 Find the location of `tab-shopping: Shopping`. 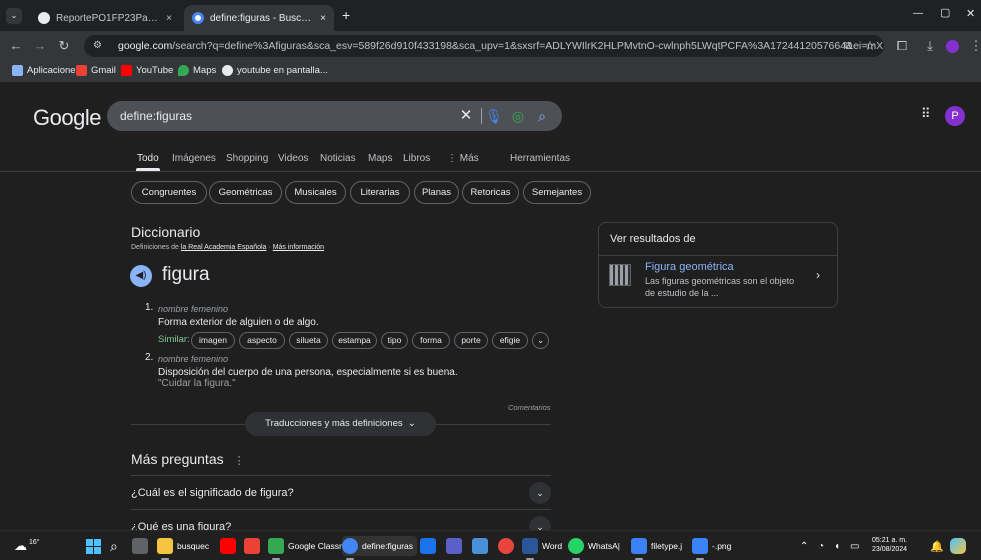

tab-shopping: Shopping is located at coordinates (247, 158).